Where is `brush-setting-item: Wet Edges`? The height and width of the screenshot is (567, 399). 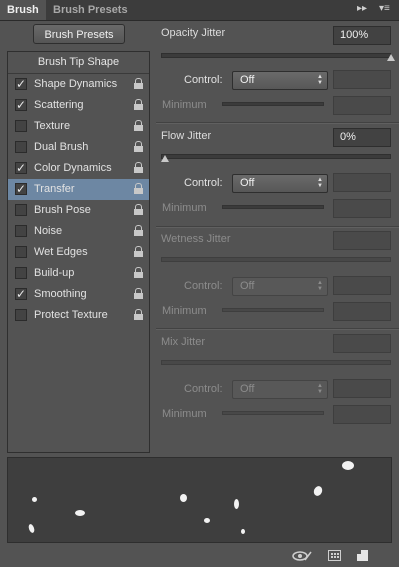
brush-setting-item: Wet Edges is located at coordinates (78, 252).